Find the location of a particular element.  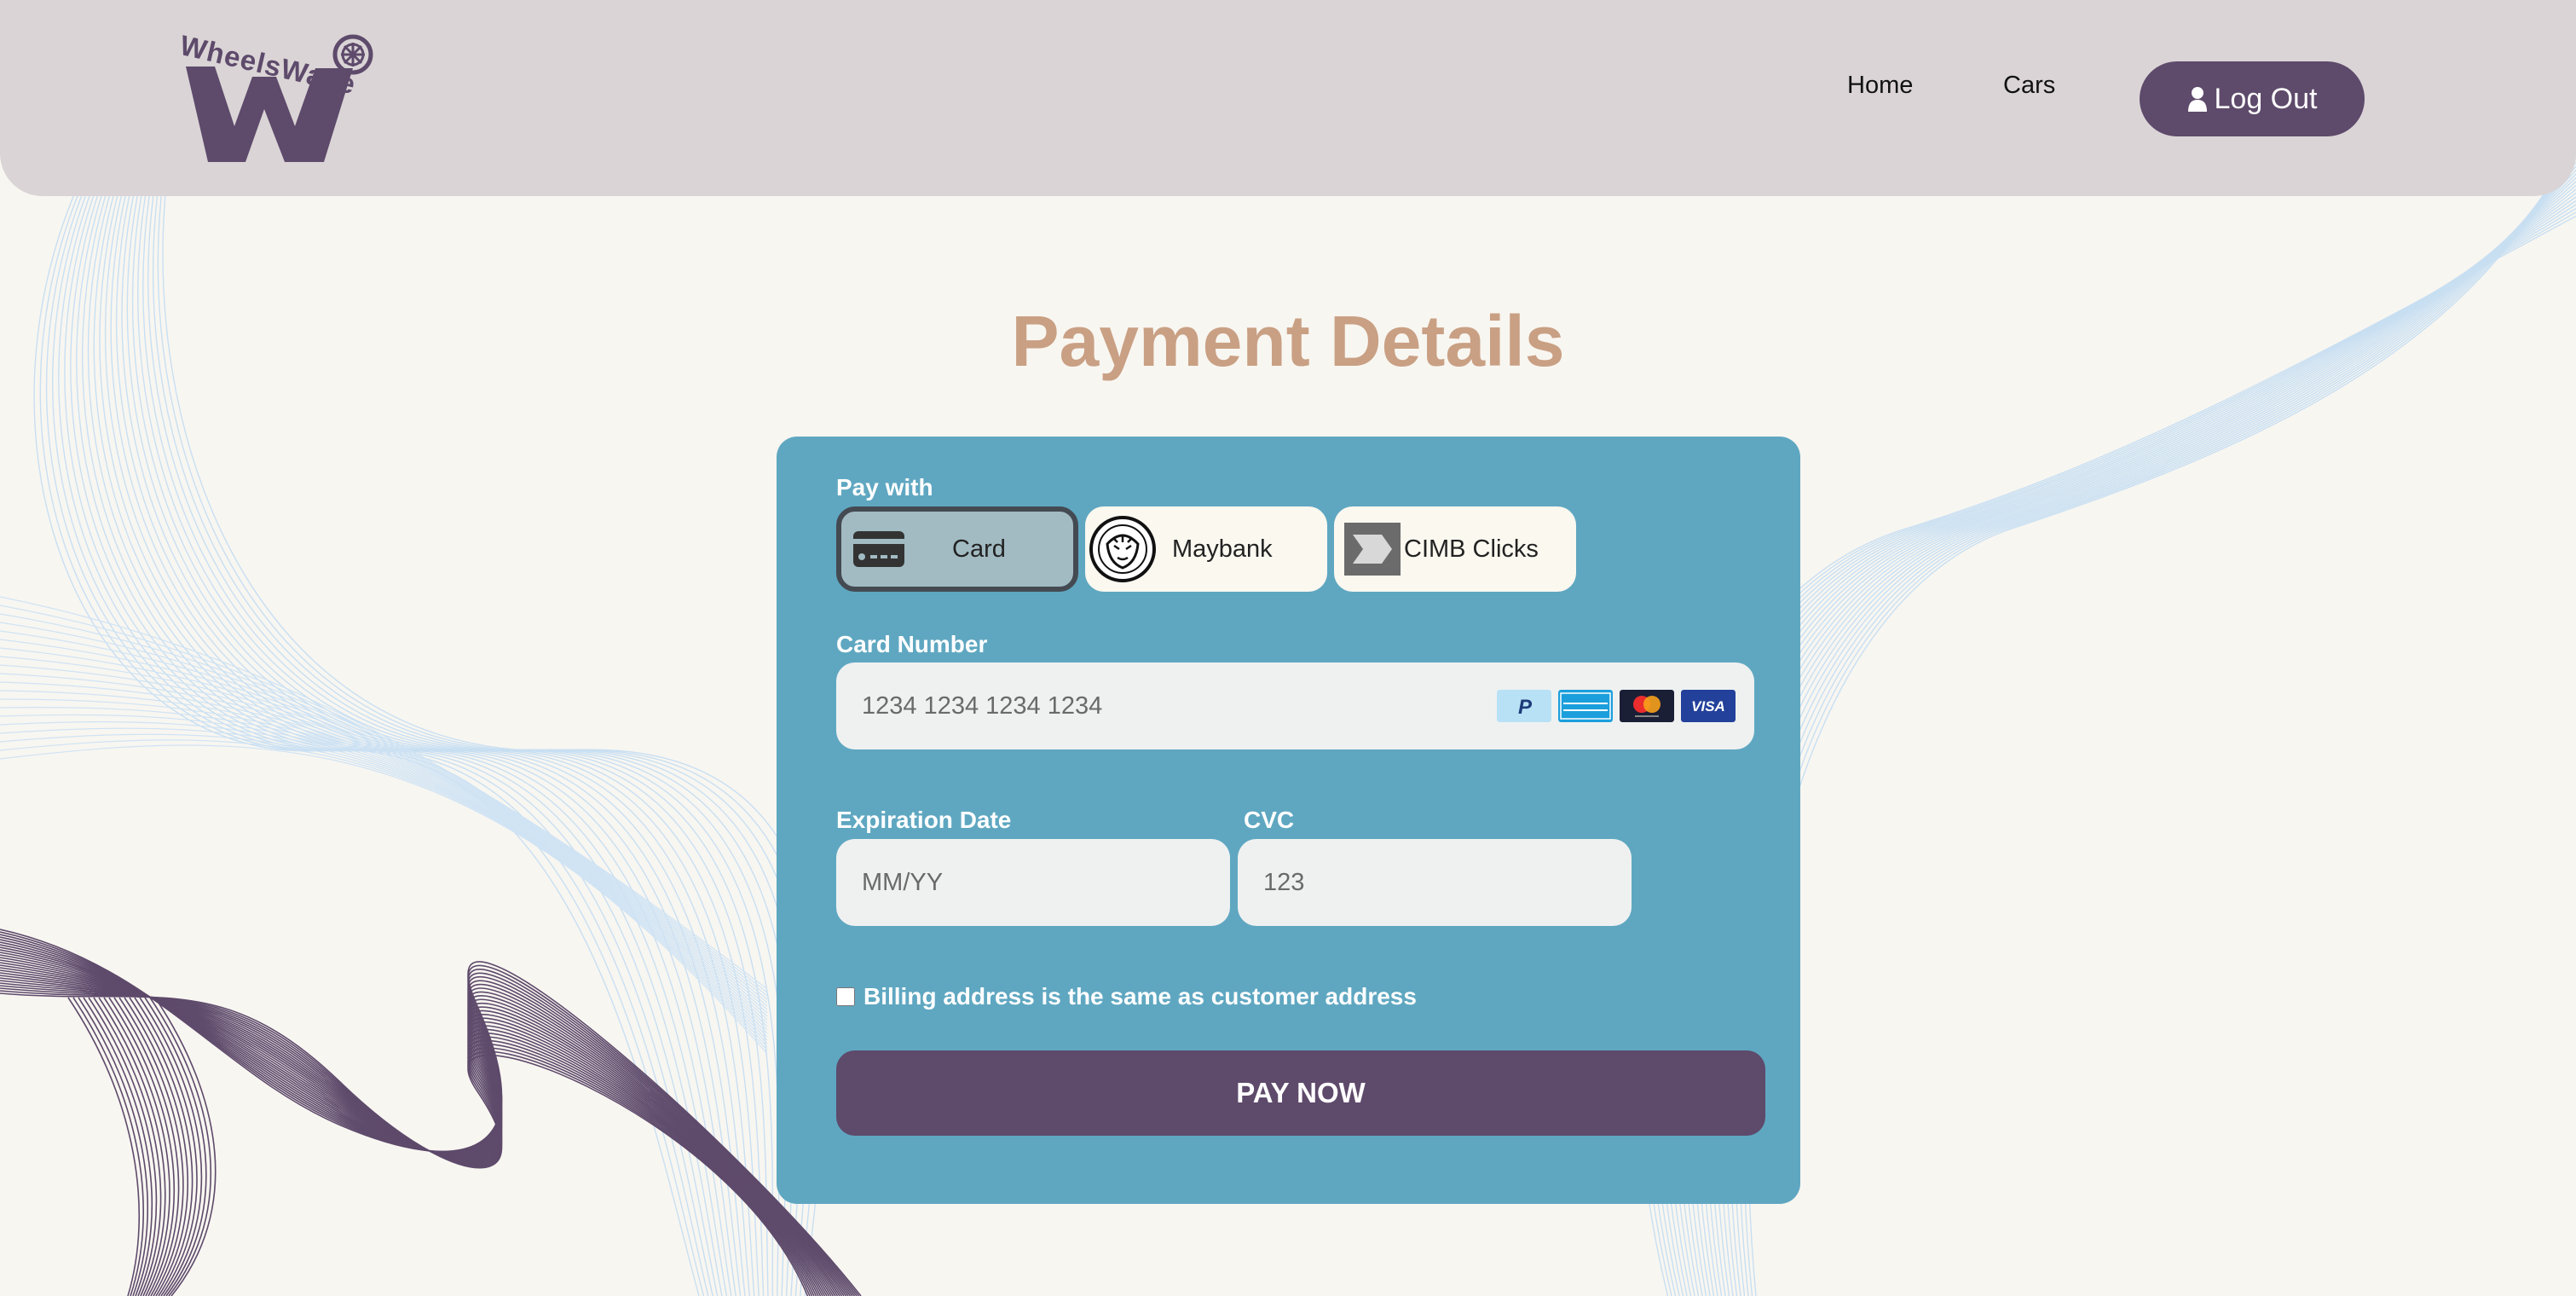

pay-method-card-label: Card is located at coordinates (979, 549).